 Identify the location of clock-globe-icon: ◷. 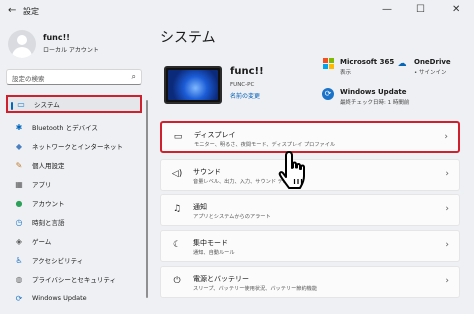
(19, 222).